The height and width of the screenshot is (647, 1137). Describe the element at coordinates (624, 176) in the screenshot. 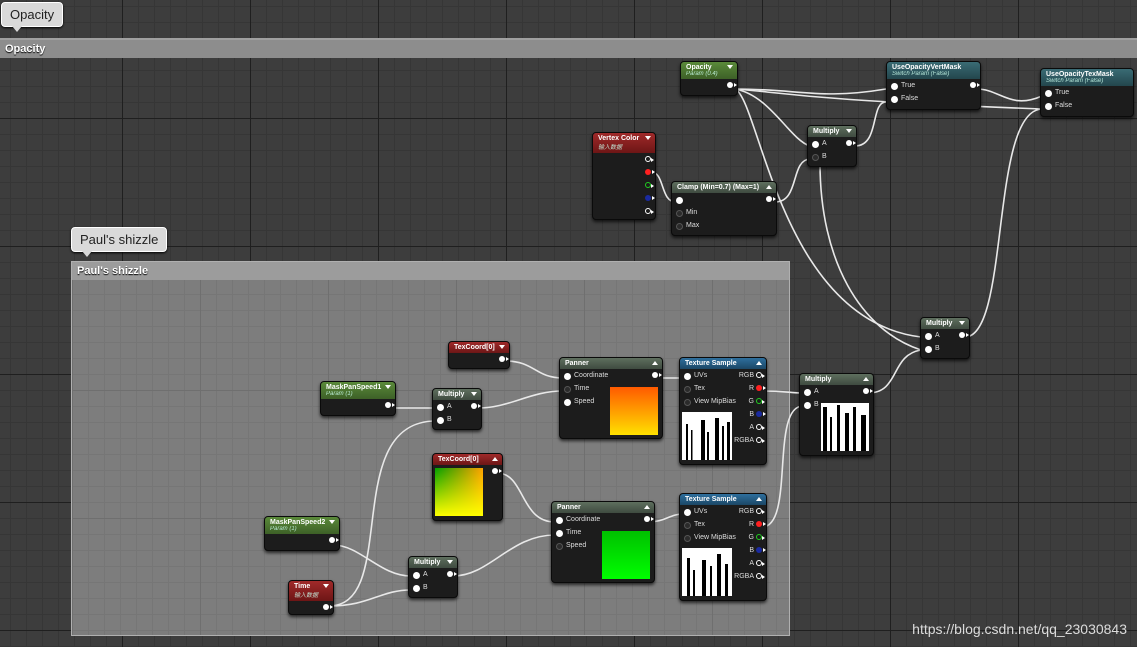

I see `node-vertex-color: Vertex Color 输入数据` at that location.